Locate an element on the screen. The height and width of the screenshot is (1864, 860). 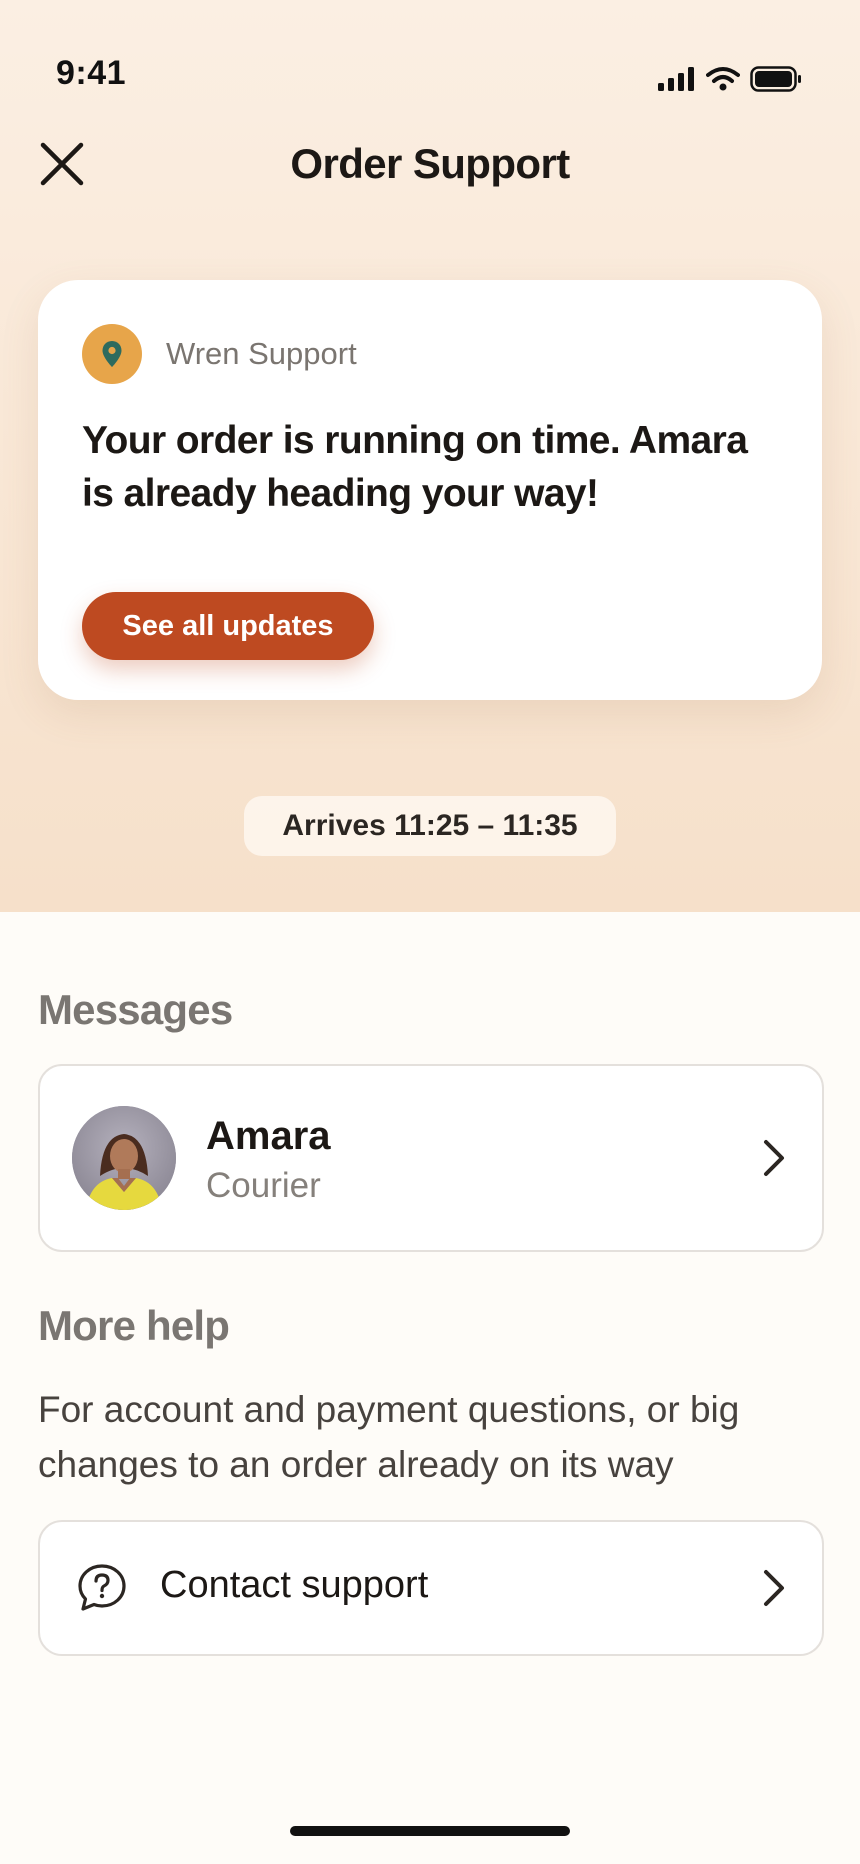
cellular-signal-icon is located at coordinates (676, 79).